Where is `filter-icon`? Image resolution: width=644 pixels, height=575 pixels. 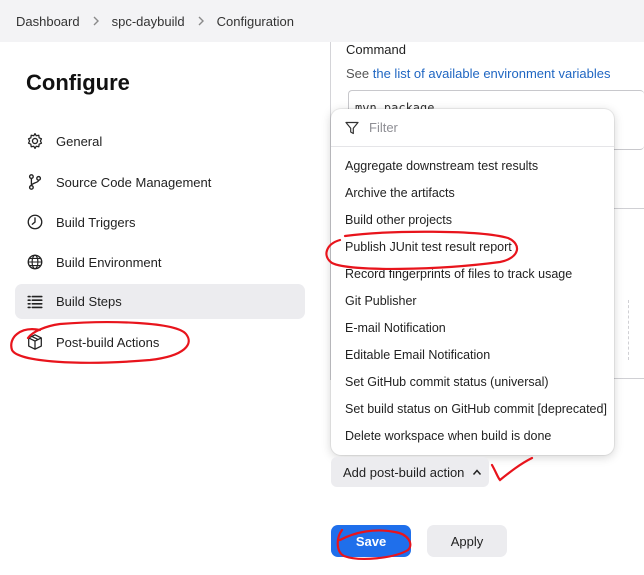 filter-icon is located at coordinates (352, 127).